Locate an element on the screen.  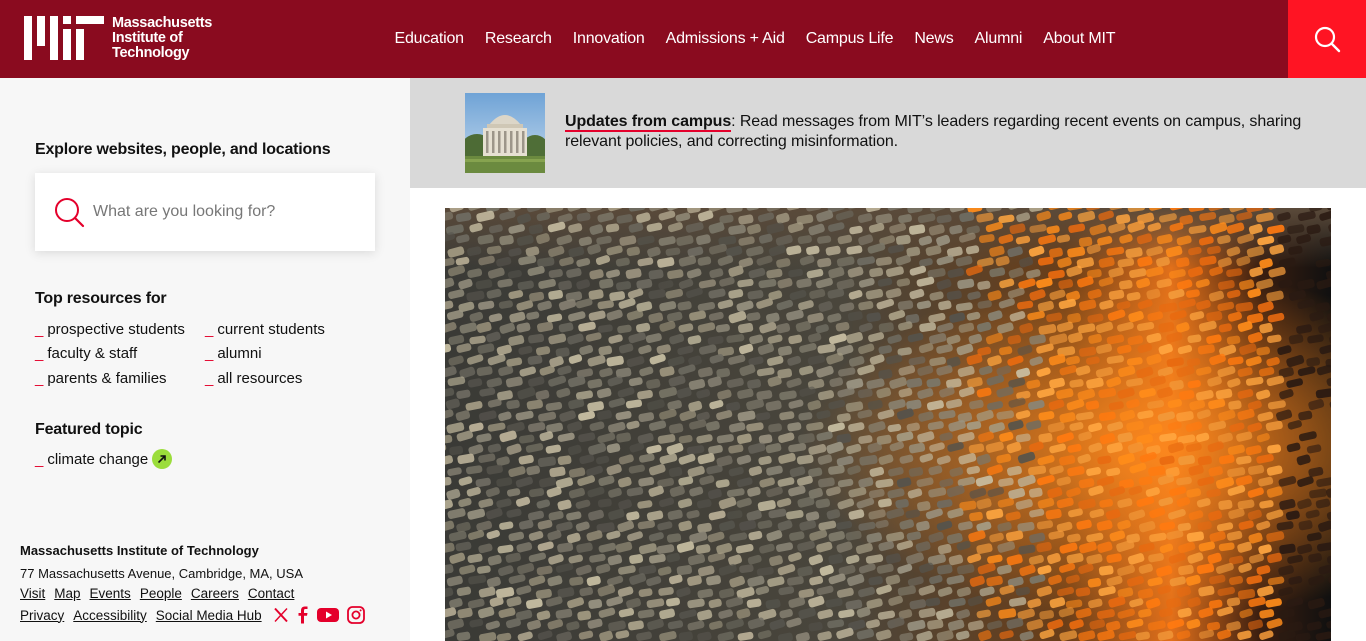
site-search is located at coordinates (205, 212).